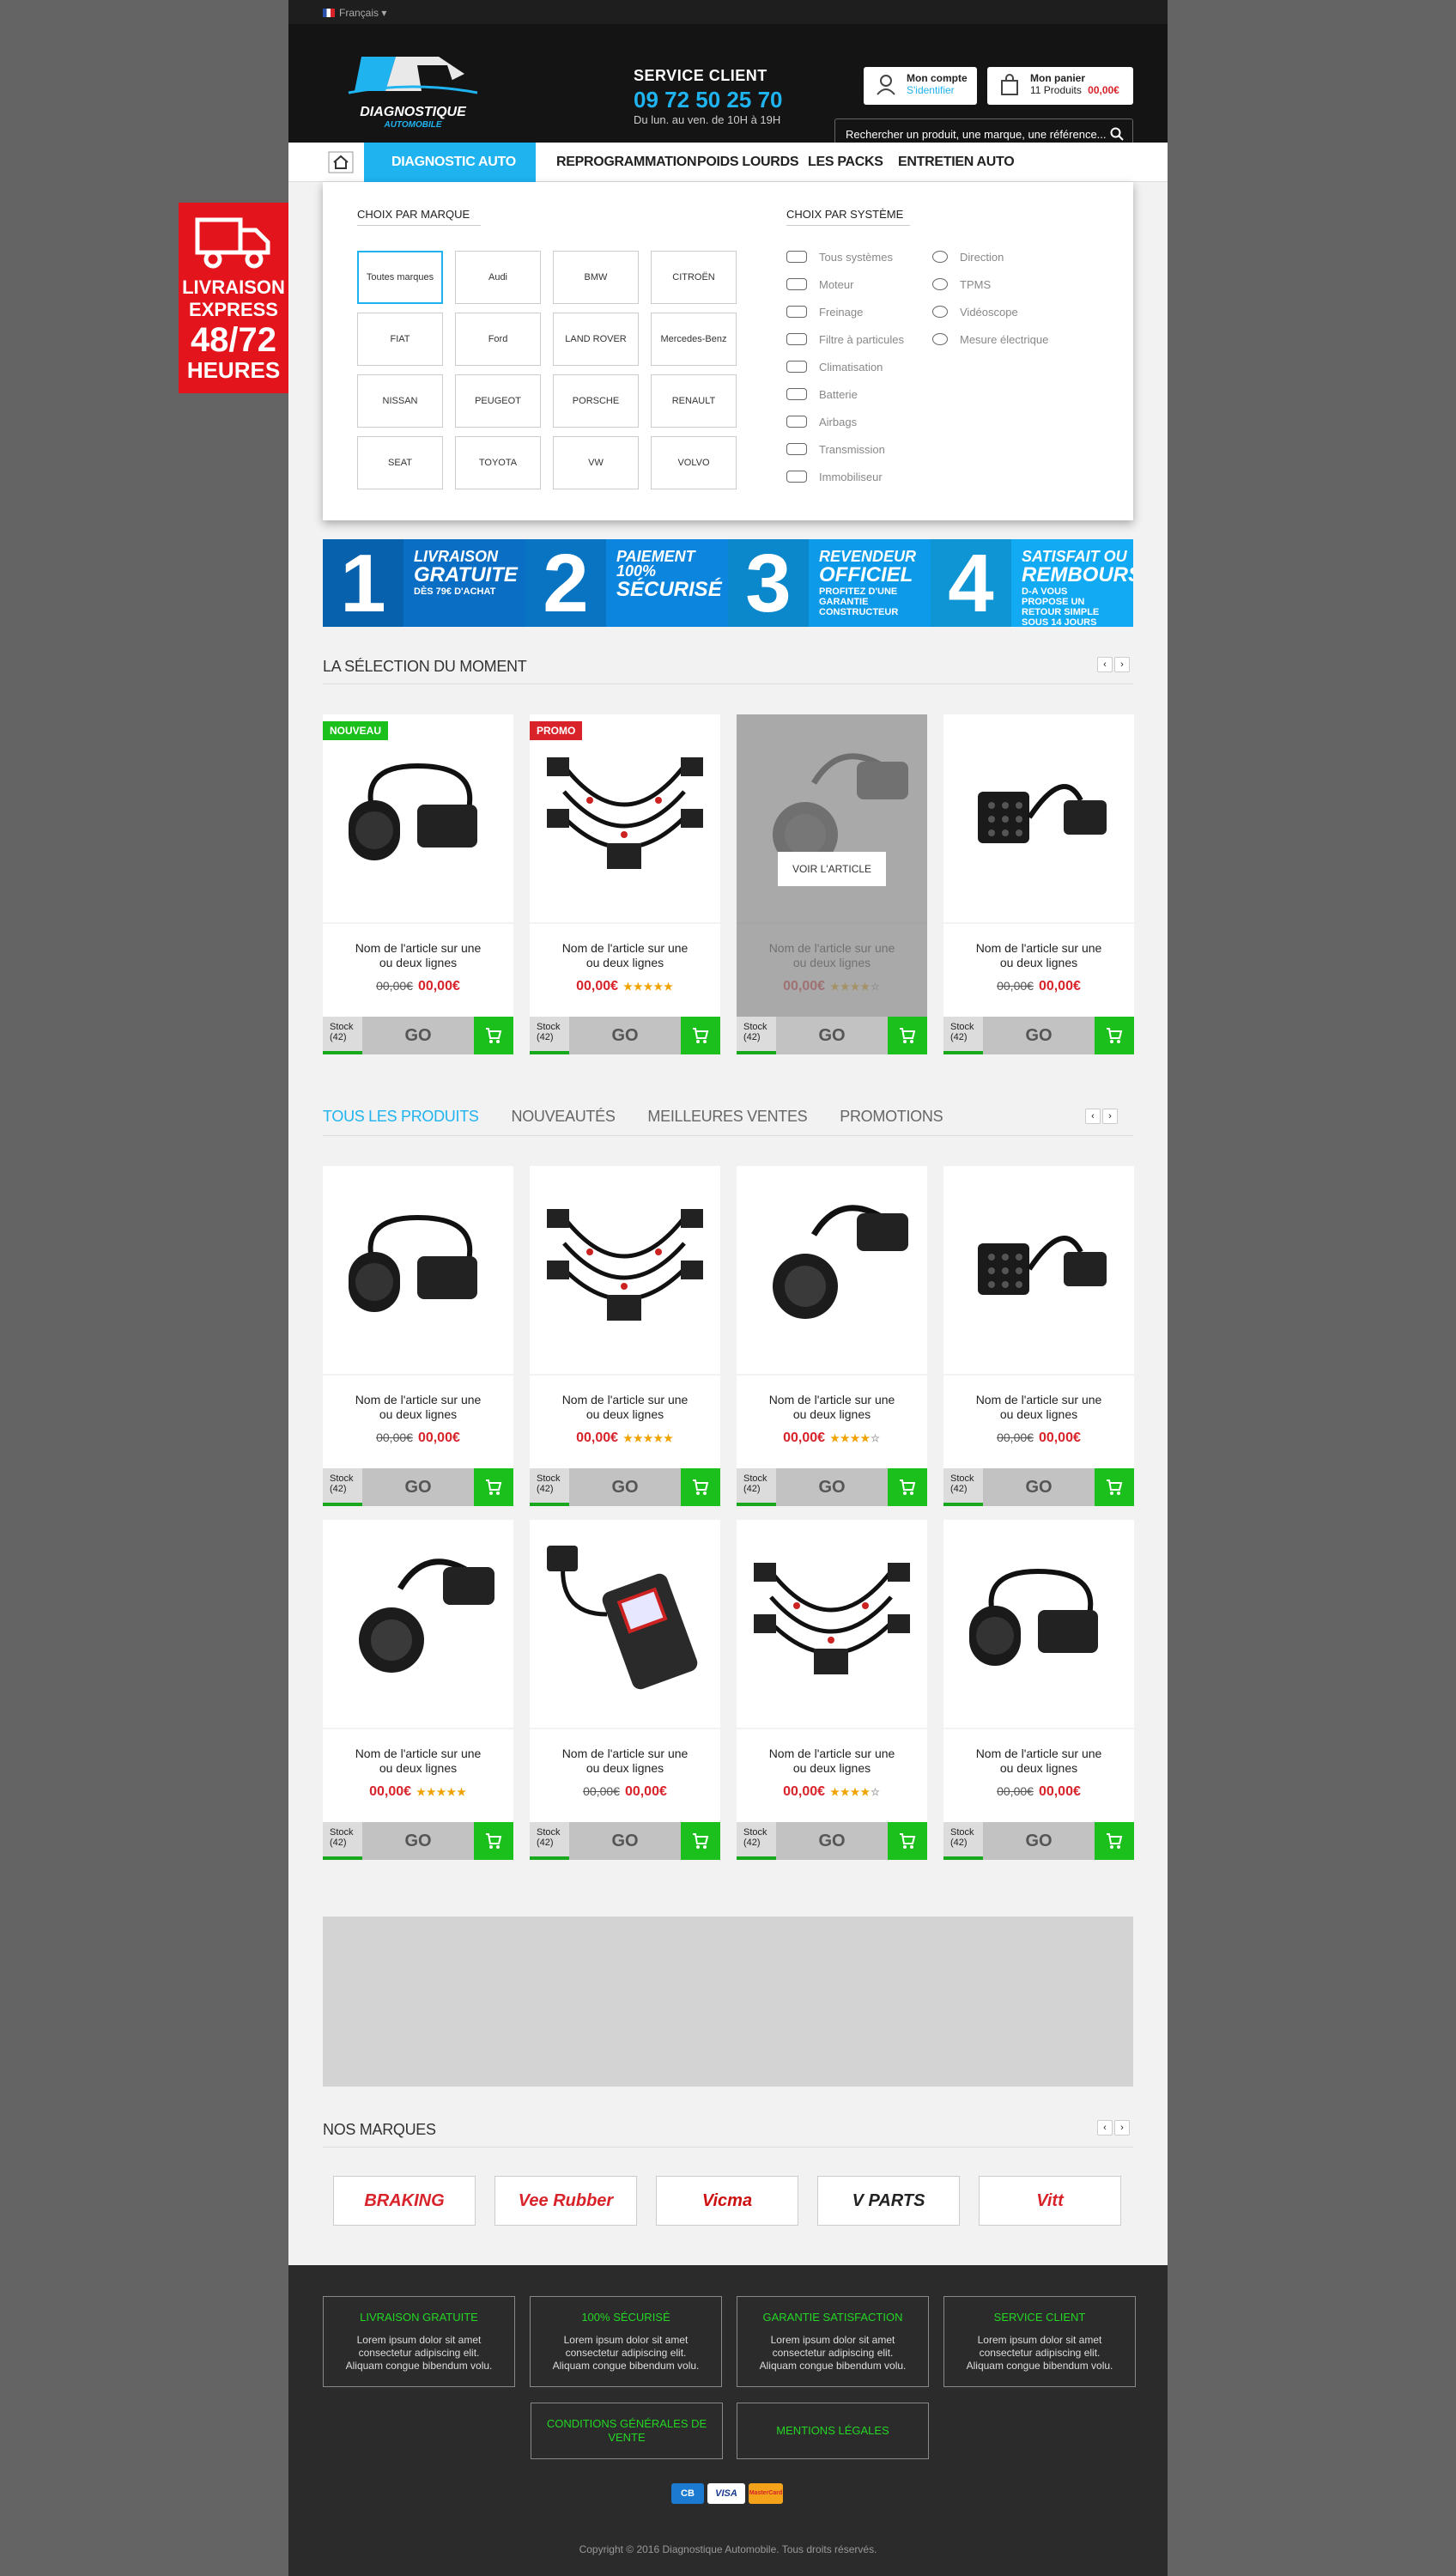 Image resolution: width=1456 pixels, height=2576 pixels. Describe the element at coordinates (822, 394) in the screenshot. I see `system-item: Batterie` at that location.